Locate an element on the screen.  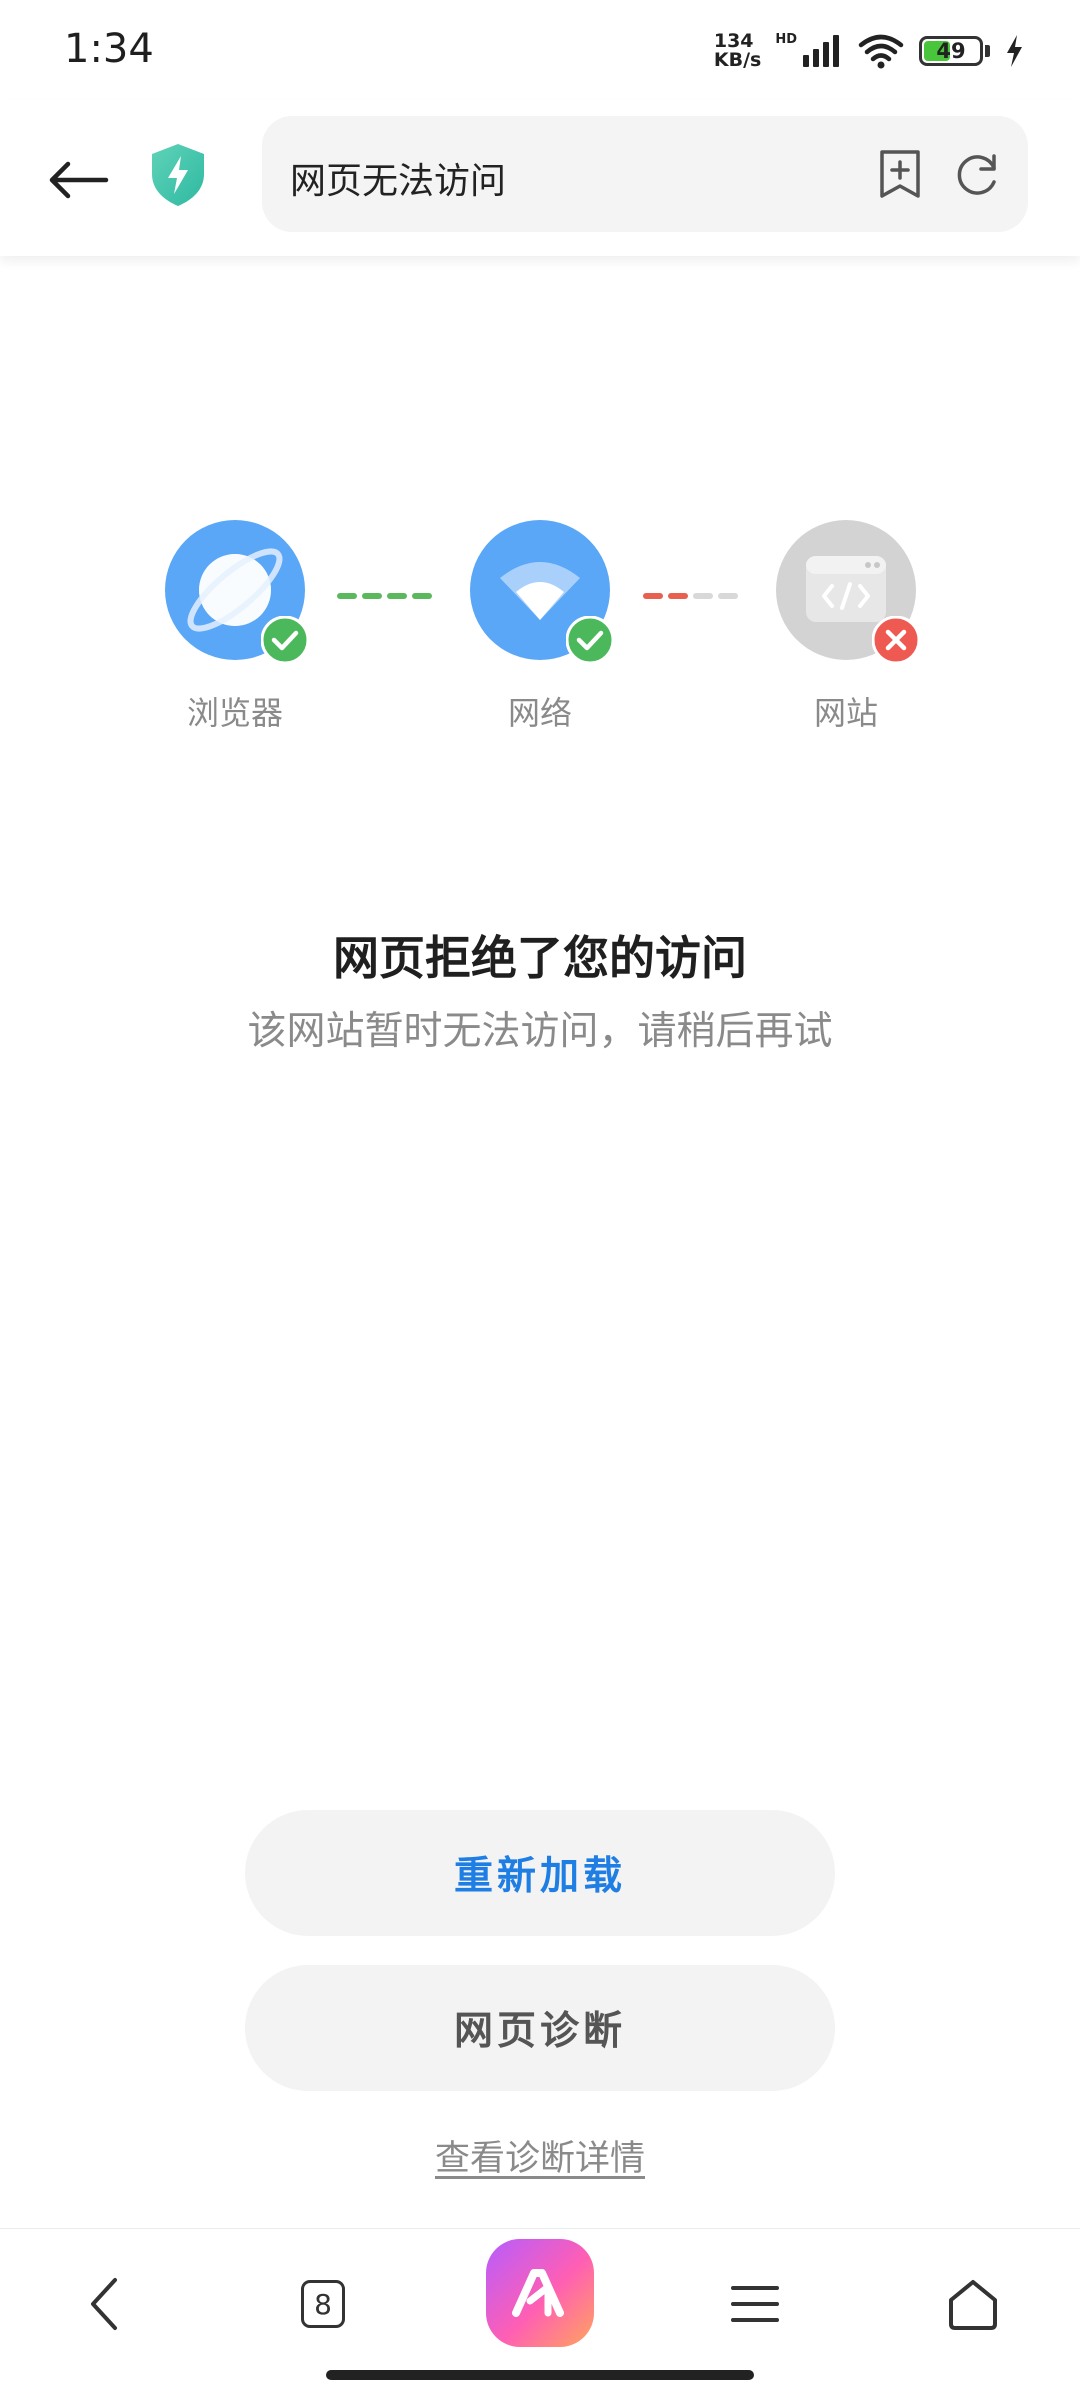
battery-level-text: 49 is located at coordinates (951, 51).